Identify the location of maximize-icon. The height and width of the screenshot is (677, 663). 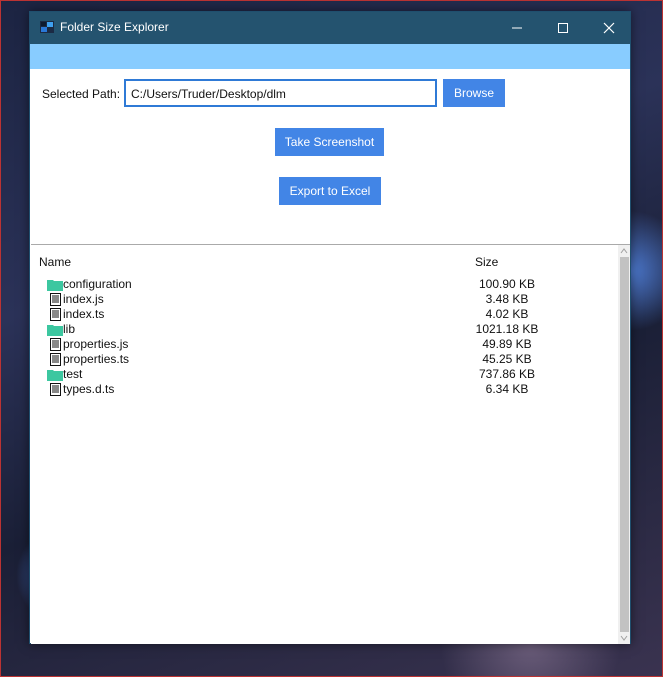
(563, 28).